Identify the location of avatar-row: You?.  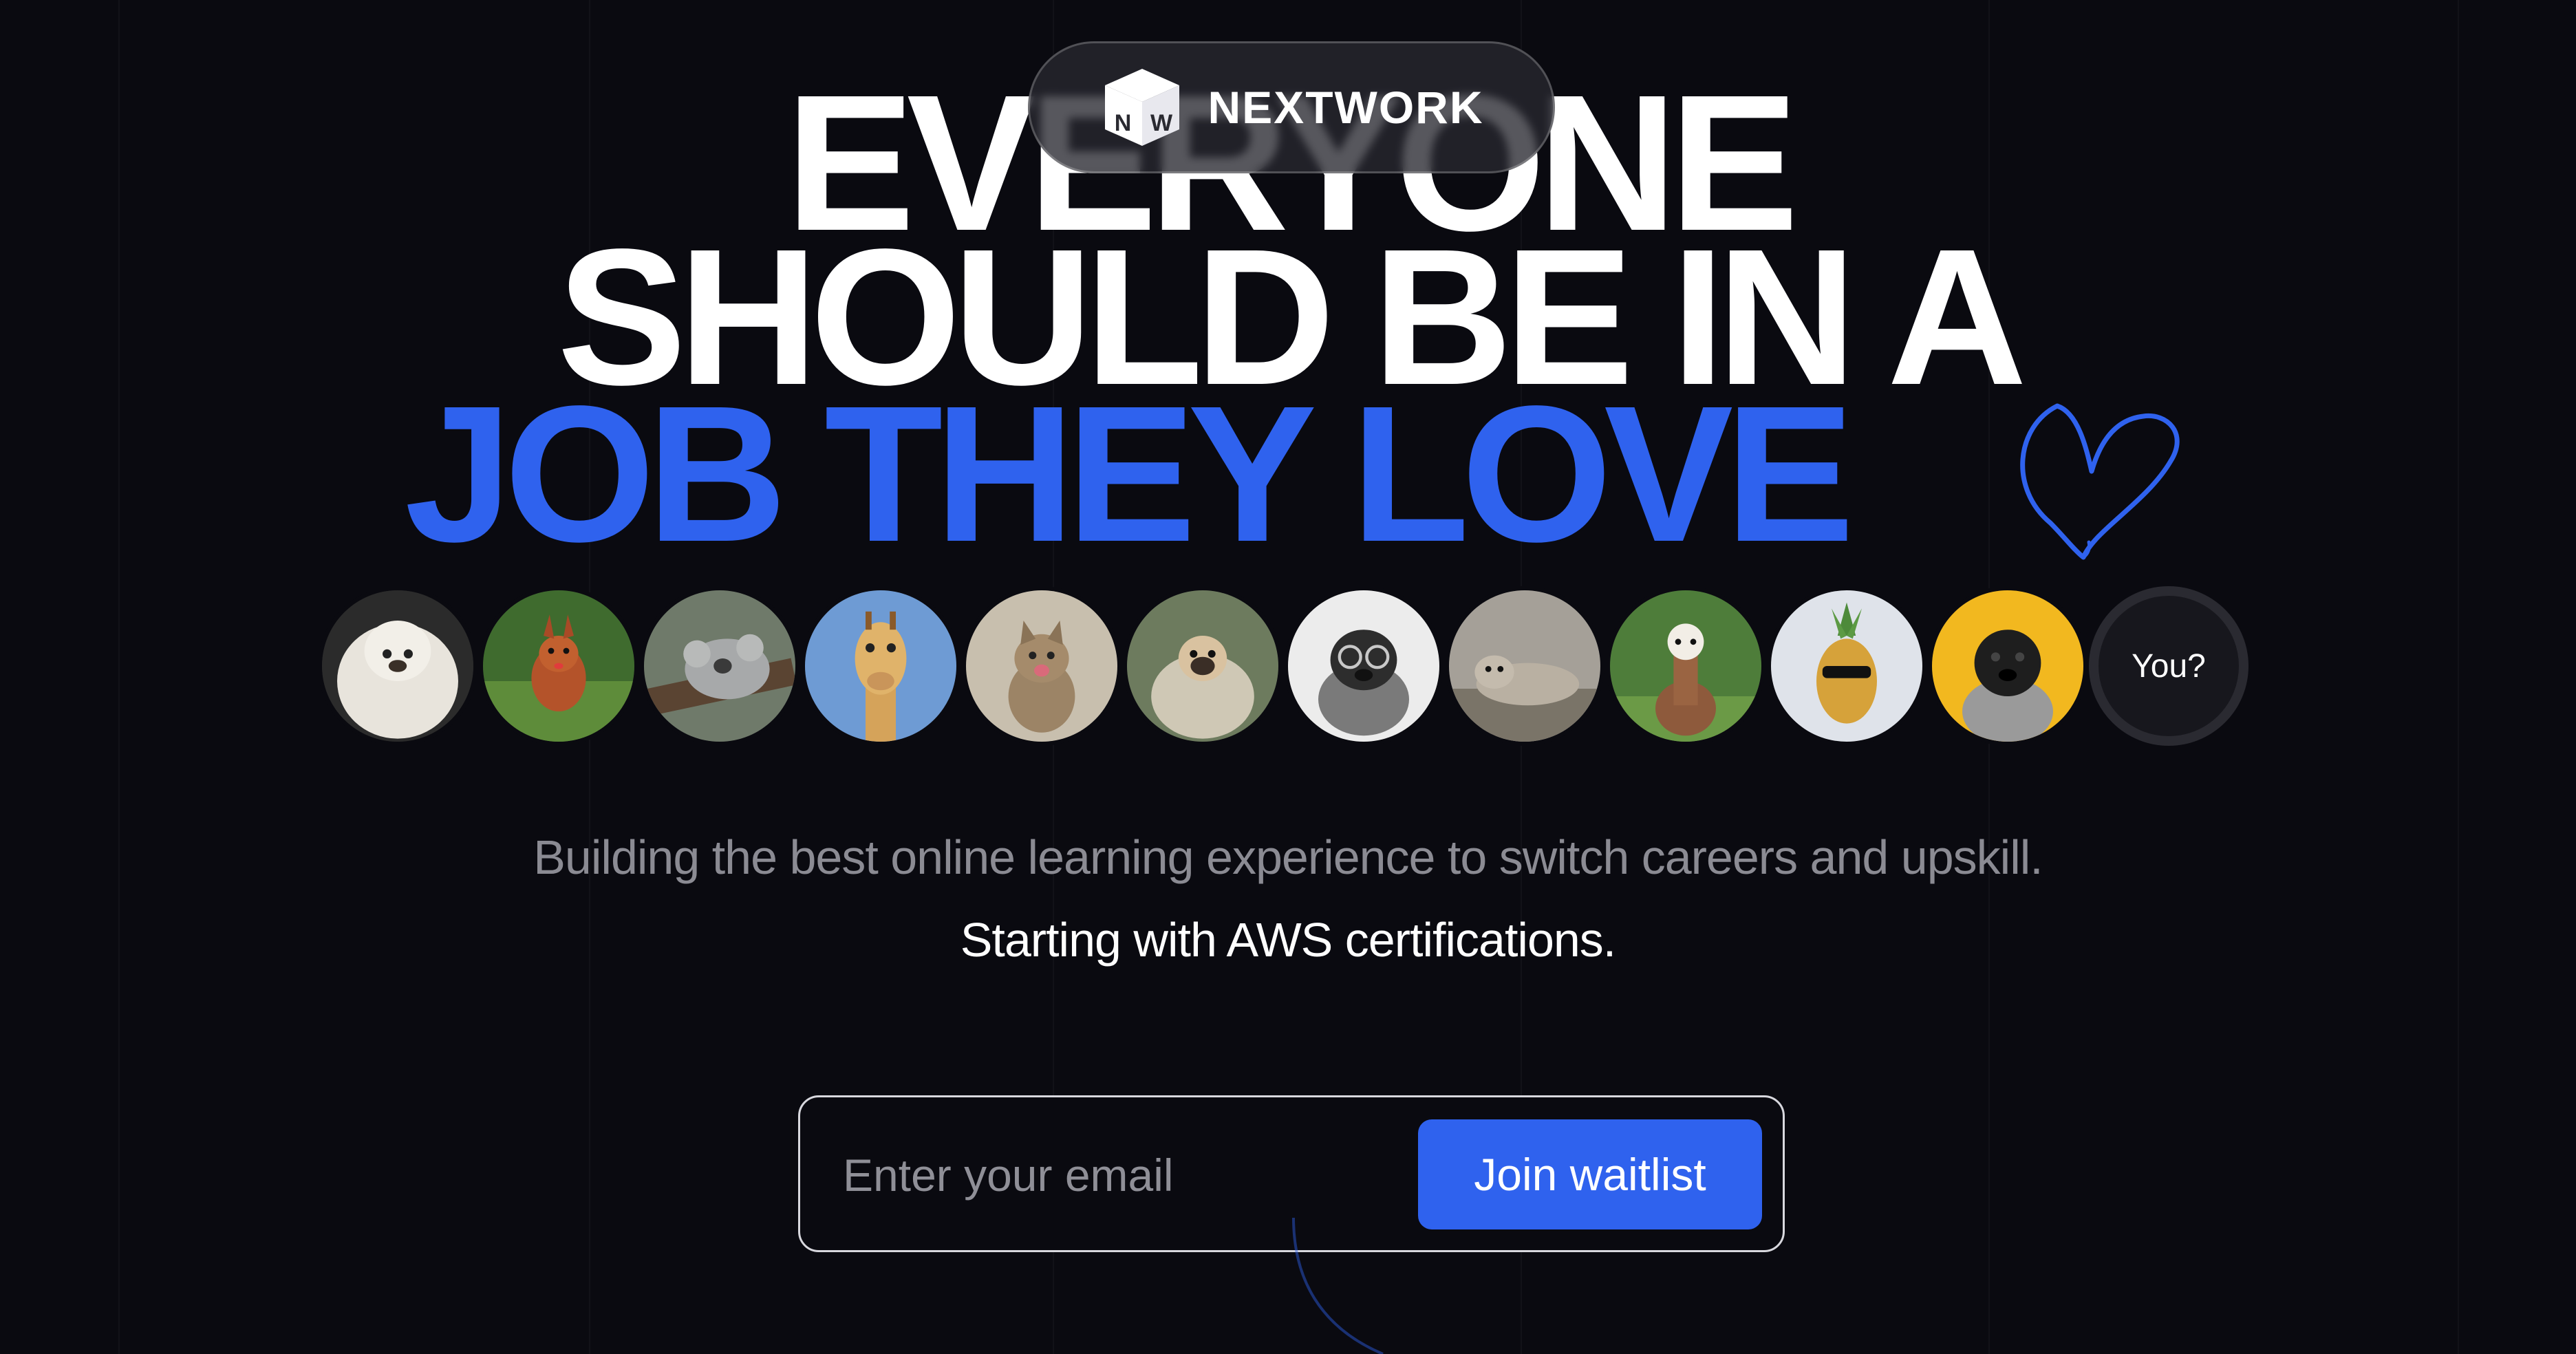
(1283, 666).